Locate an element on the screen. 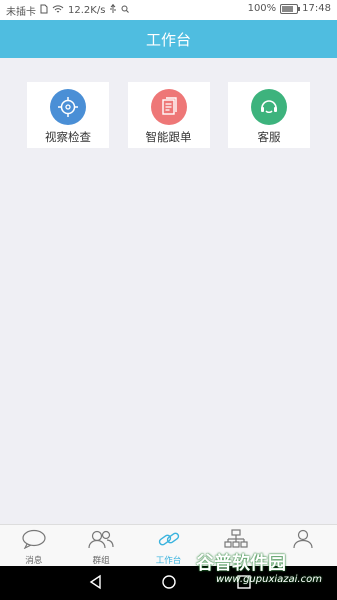 The image size is (337, 600). time-text: 17:48 is located at coordinates (316, 8).